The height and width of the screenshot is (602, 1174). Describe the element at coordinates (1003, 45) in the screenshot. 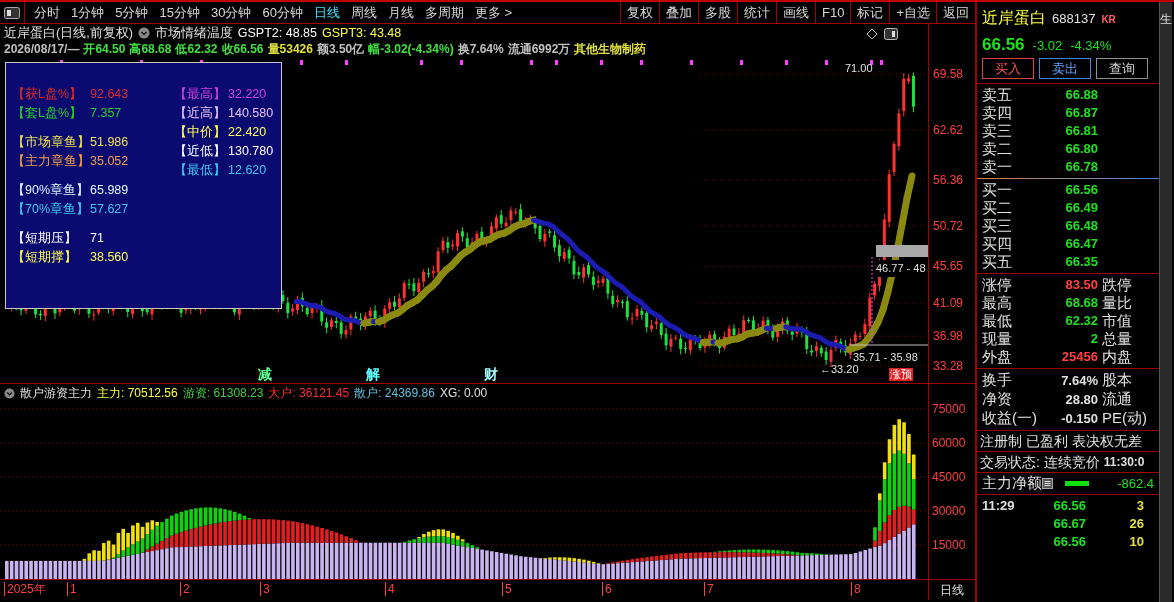

I see `last-price: 66.56` at that location.